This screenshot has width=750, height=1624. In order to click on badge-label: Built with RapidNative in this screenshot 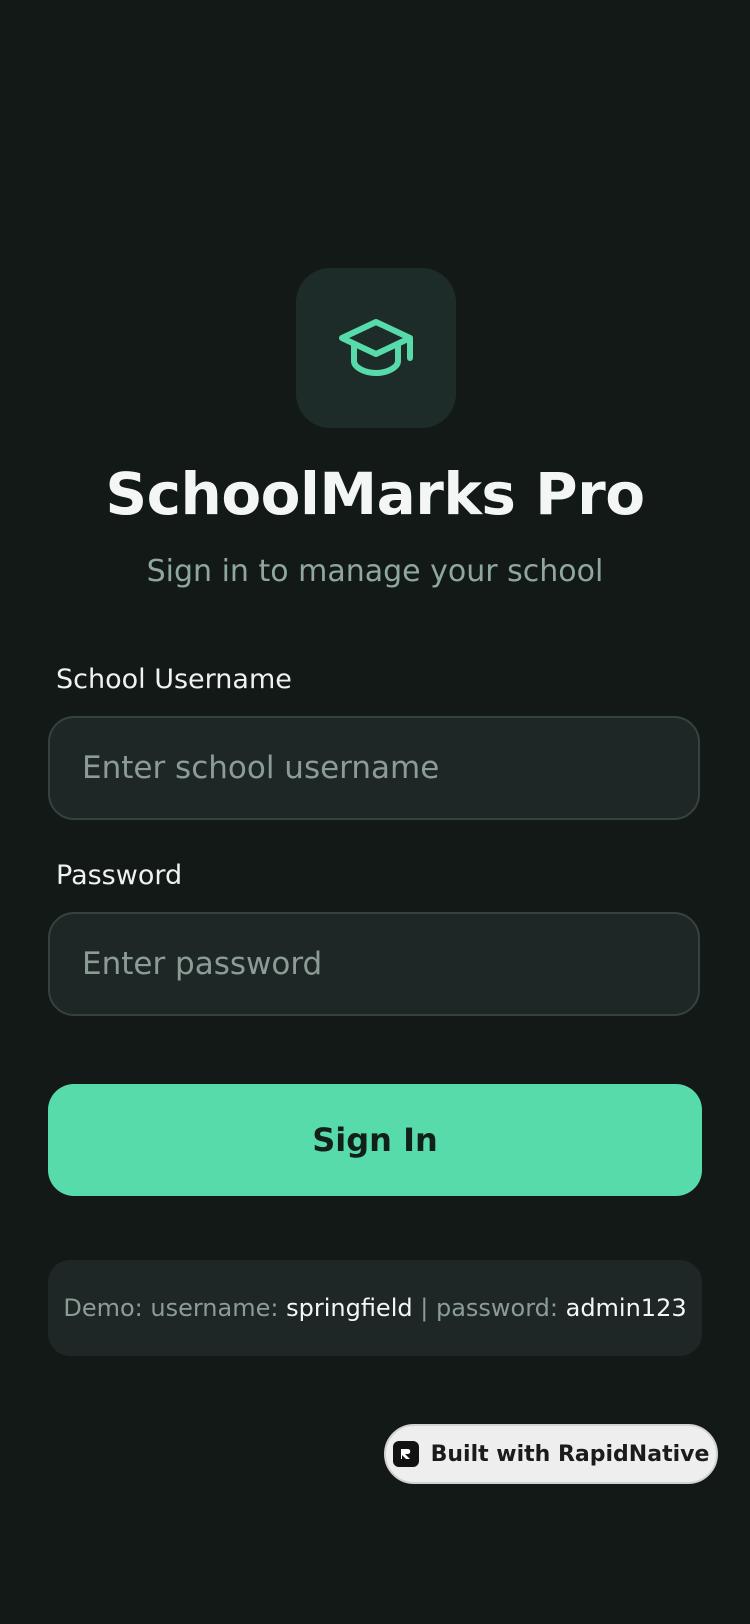, I will do `click(570, 1454)`.